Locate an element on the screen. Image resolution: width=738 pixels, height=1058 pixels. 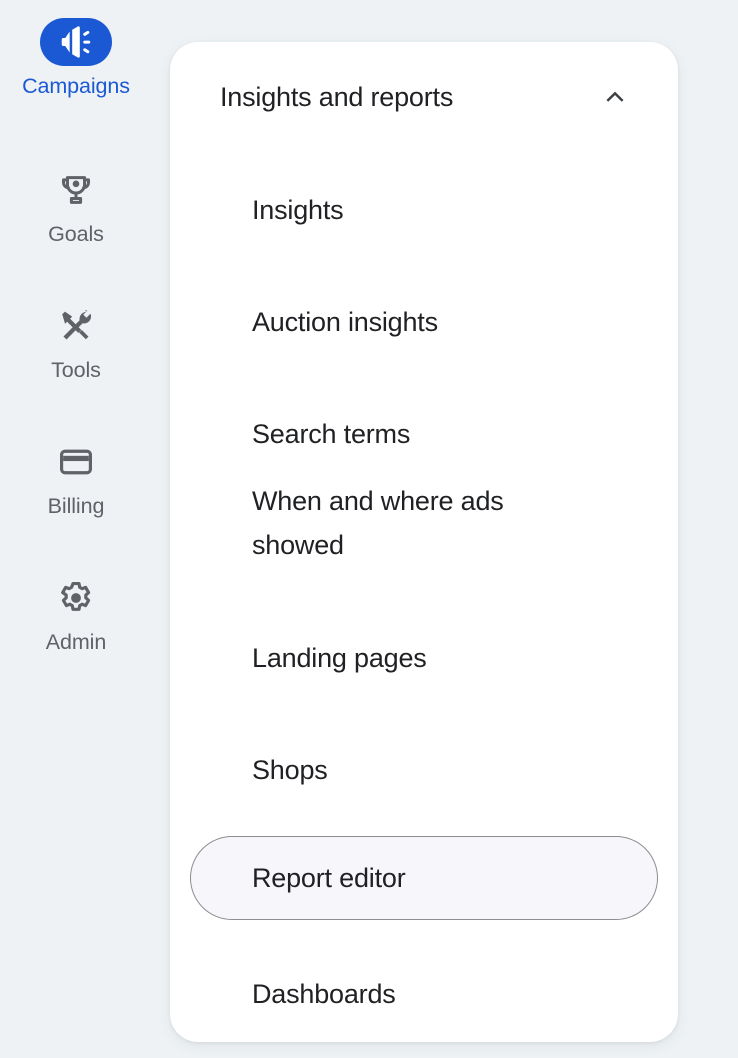
hammer-wrench-icon is located at coordinates (77, 325).